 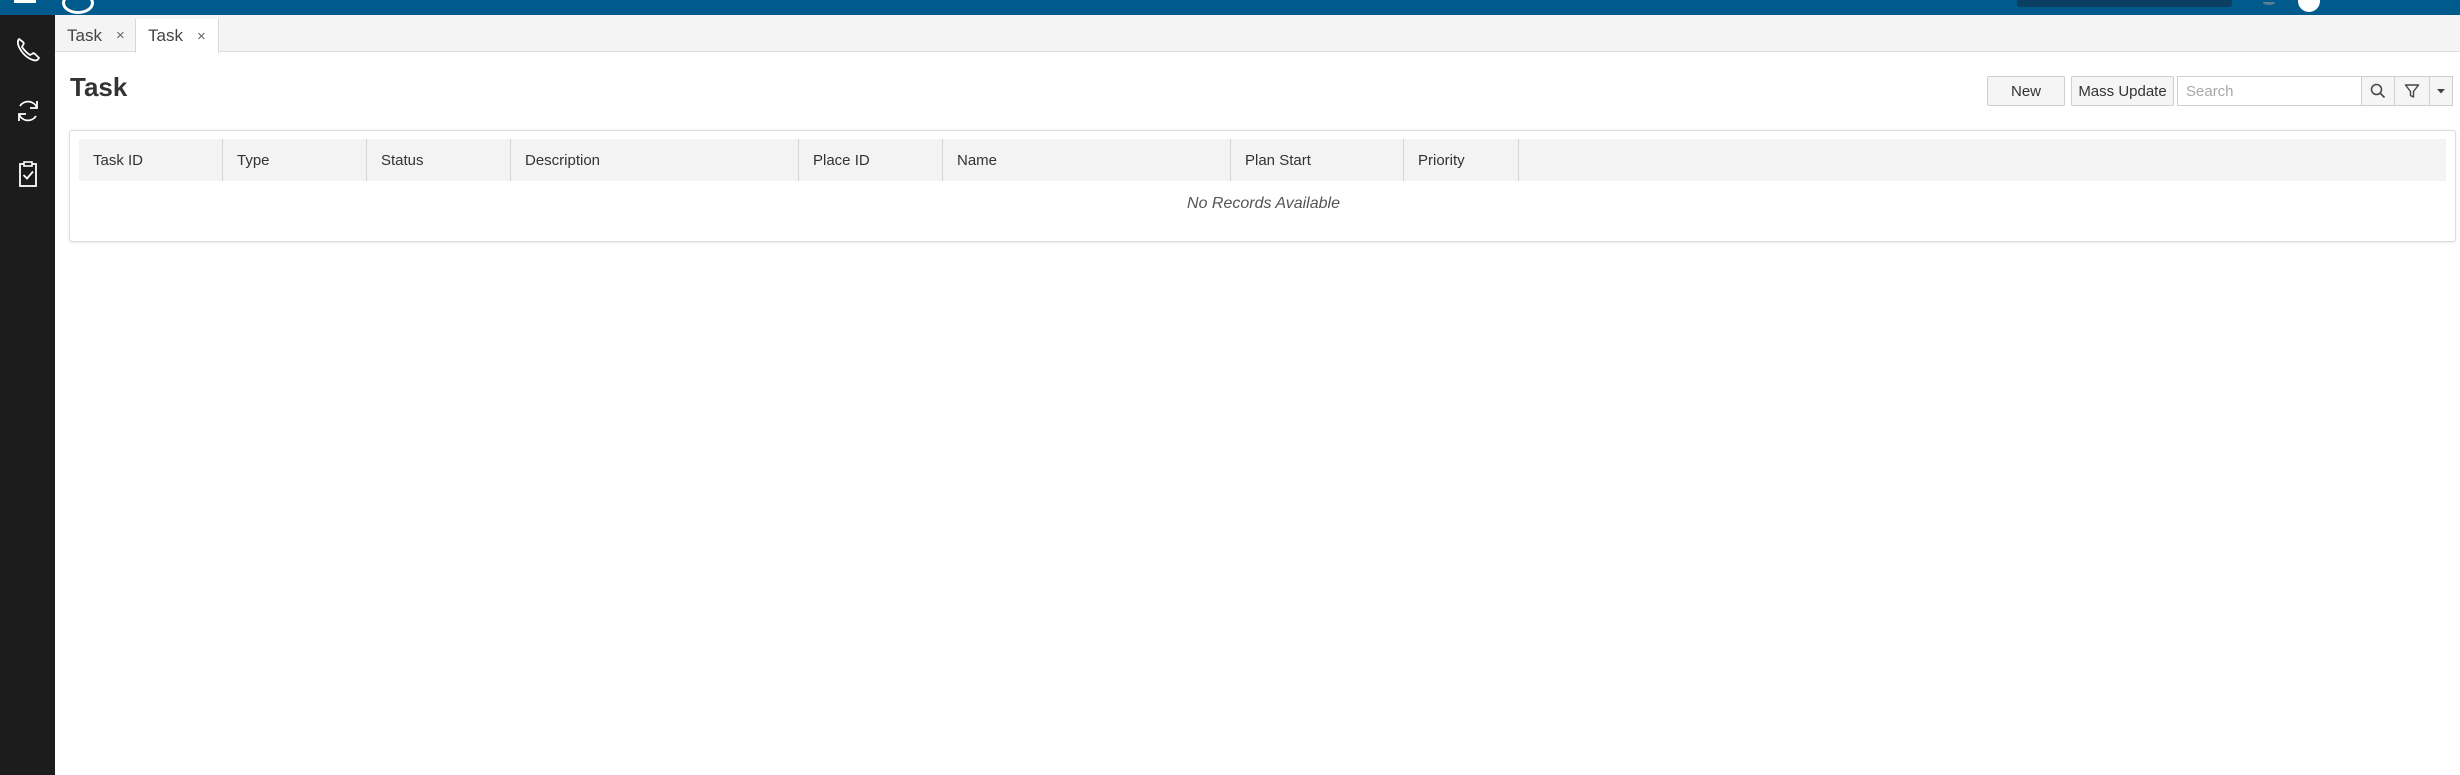 What do you see at coordinates (2309, 6) in the screenshot?
I see `user-avatar-icon` at bounding box center [2309, 6].